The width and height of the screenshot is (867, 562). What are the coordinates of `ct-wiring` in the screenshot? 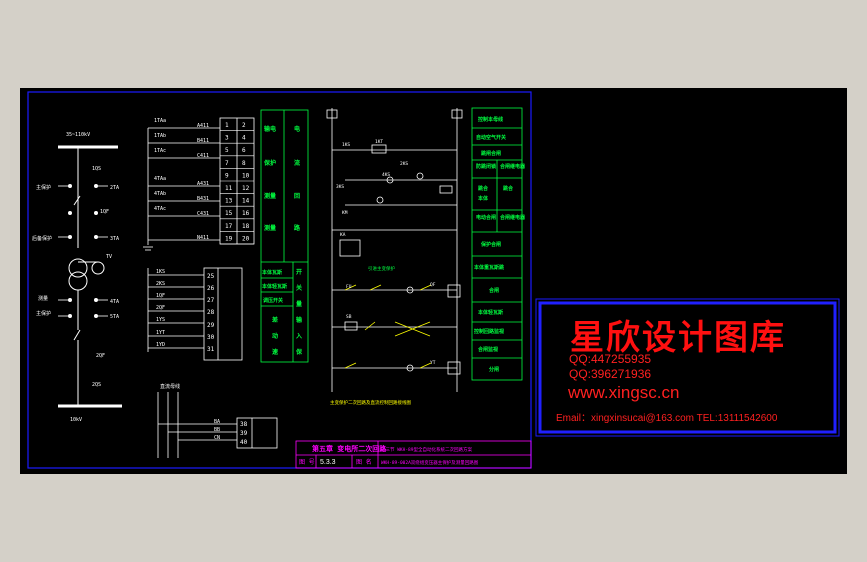 It's located at (181, 189).